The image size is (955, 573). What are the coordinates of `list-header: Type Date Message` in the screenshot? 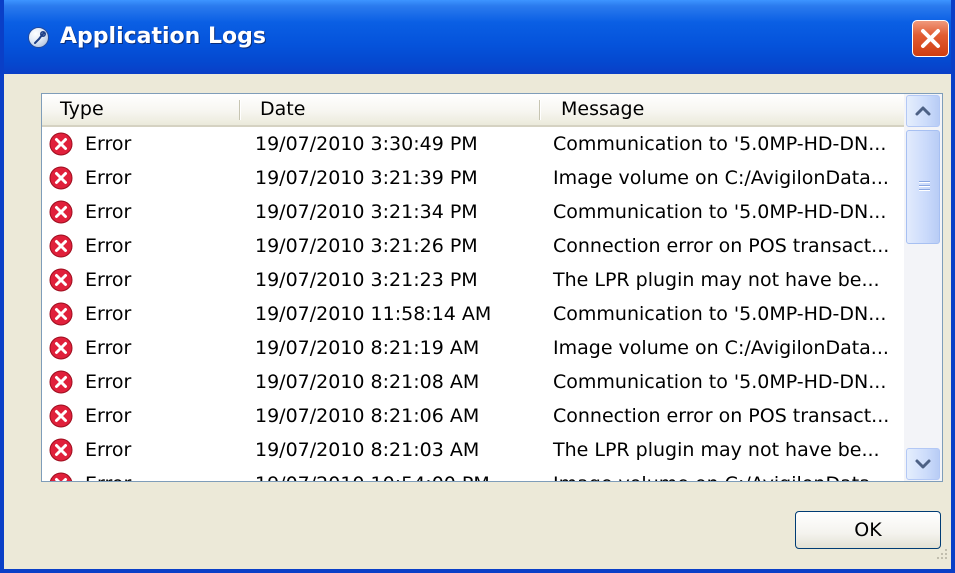 It's located at (473, 110).